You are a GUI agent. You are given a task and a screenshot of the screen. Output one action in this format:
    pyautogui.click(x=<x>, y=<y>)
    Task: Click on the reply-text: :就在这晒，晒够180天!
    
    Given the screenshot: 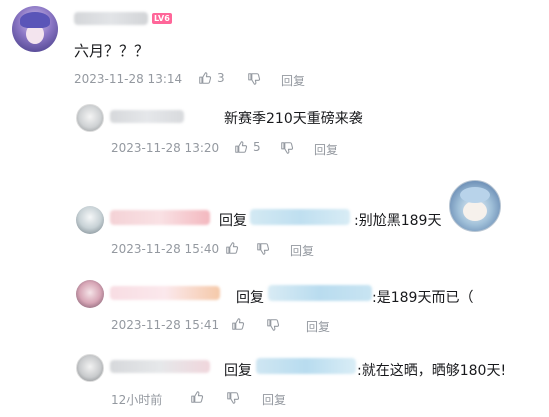 What is the action you would take?
    pyautogui.click(x=432, y=371)
    